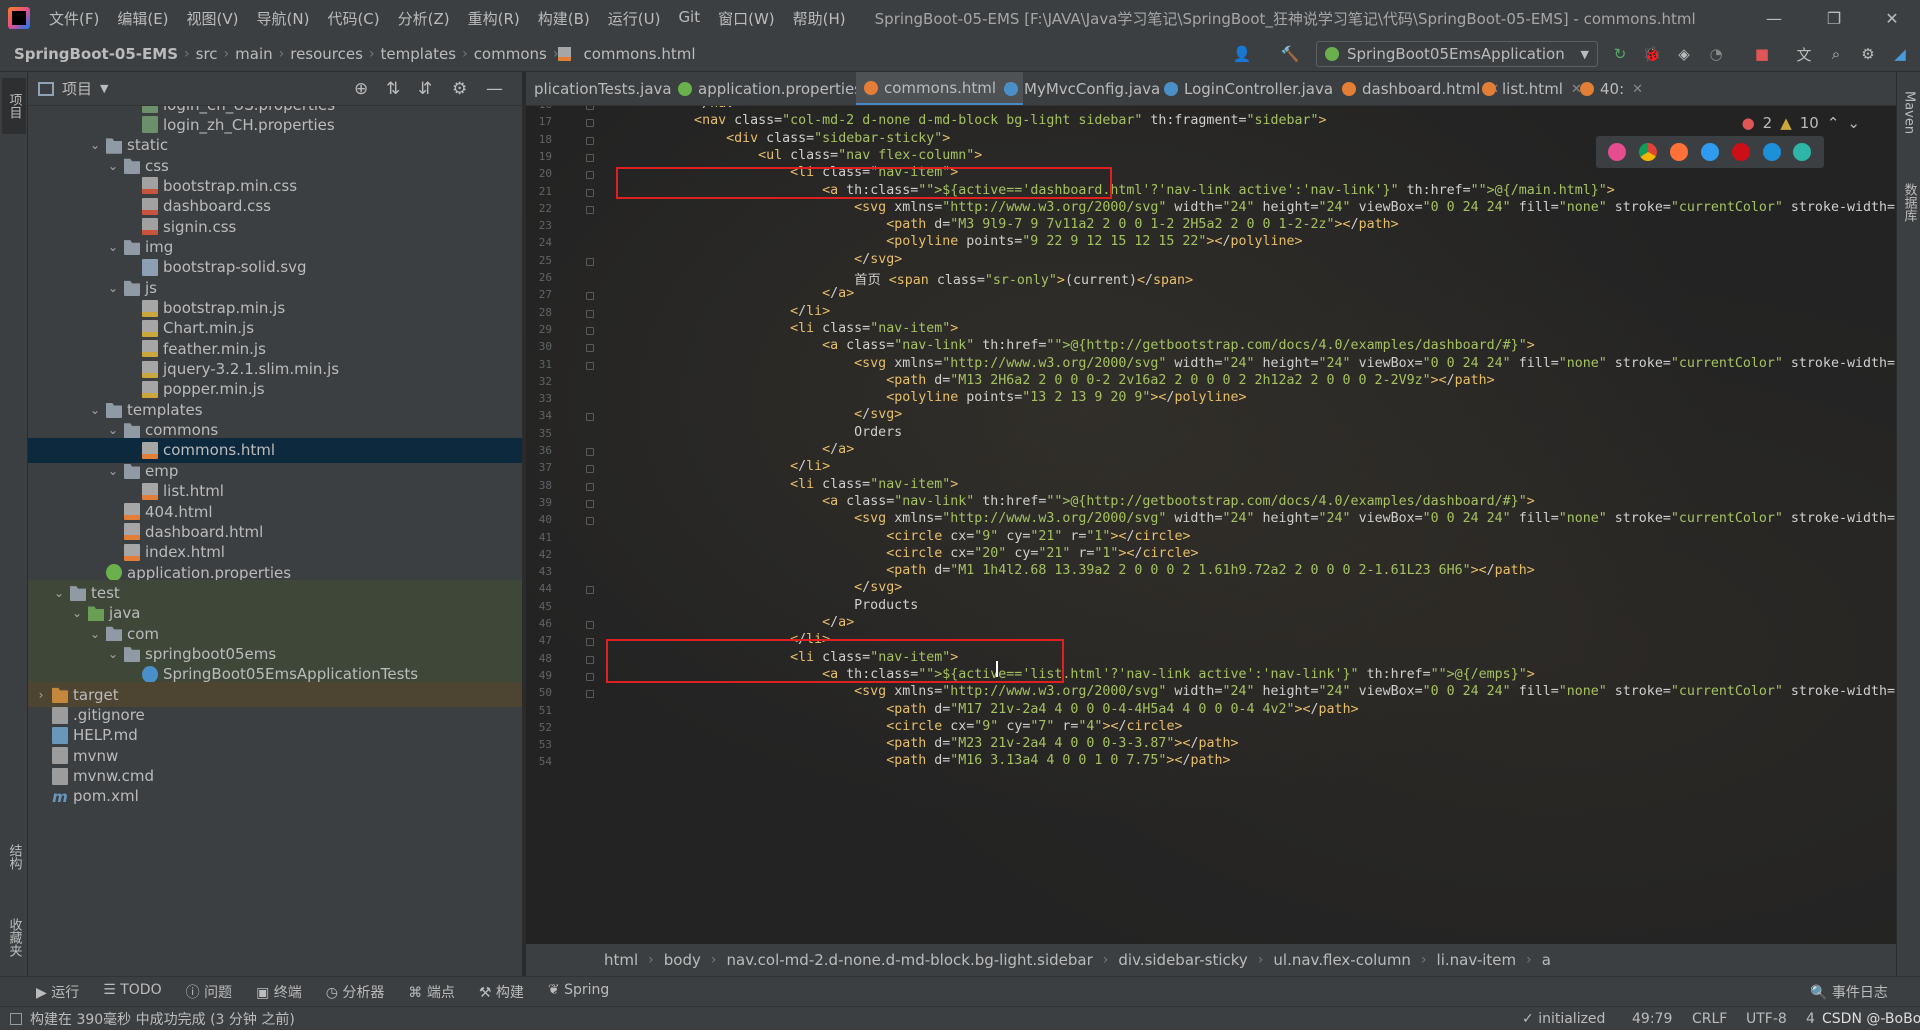  What do you see at coordinates (689, 18) in the screenshot?
I see `menu-item: Git` at bounding box center [689, 18].